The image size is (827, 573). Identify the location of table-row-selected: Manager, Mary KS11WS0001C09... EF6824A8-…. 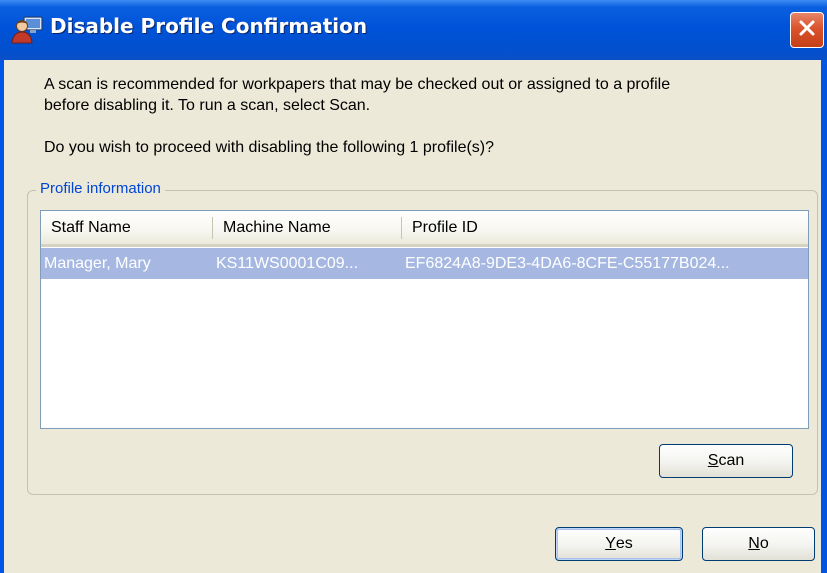
(424, 263).